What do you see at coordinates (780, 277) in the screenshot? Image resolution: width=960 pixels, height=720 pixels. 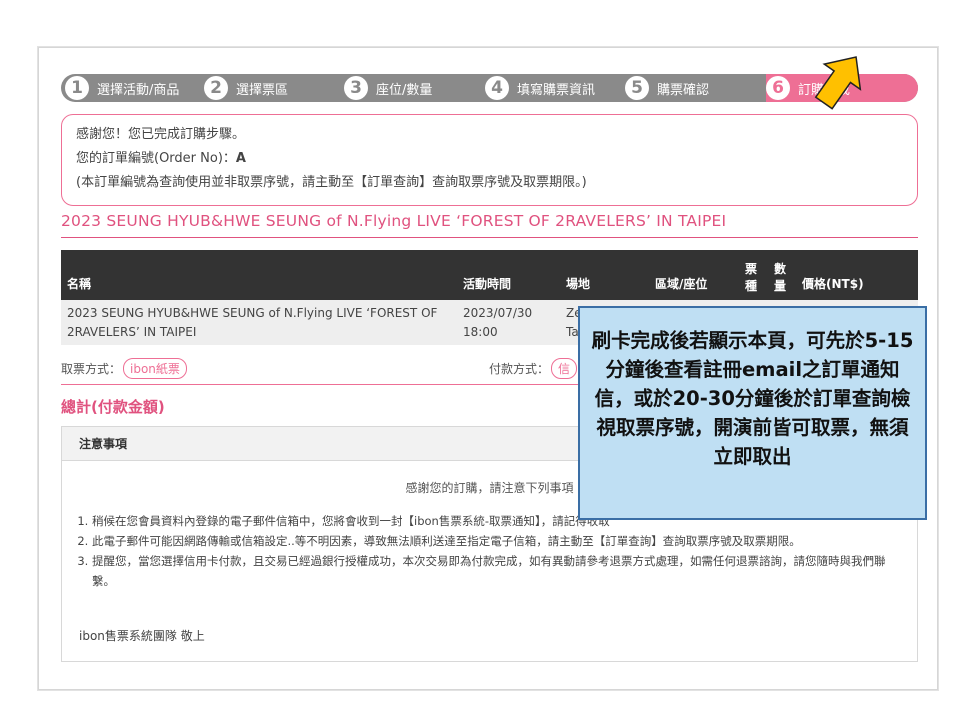 I see `col-qty: 數量` at bounding box center [780, 277].